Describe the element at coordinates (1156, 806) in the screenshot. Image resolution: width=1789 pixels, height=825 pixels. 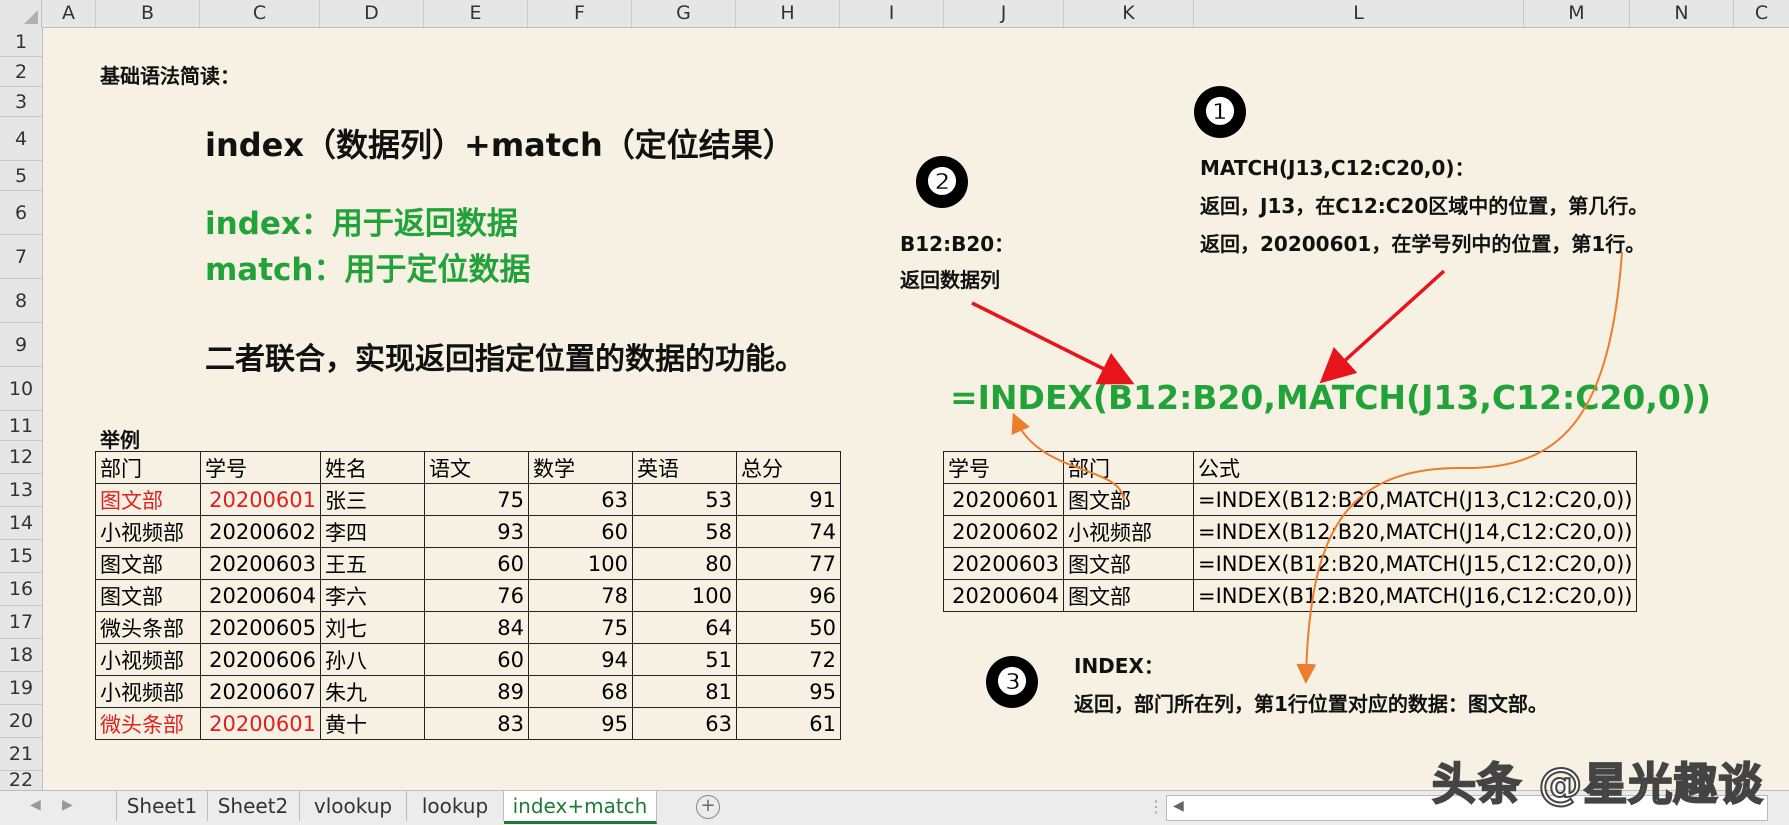
I see `tab-bar-more-icon: ⋮` at that location.